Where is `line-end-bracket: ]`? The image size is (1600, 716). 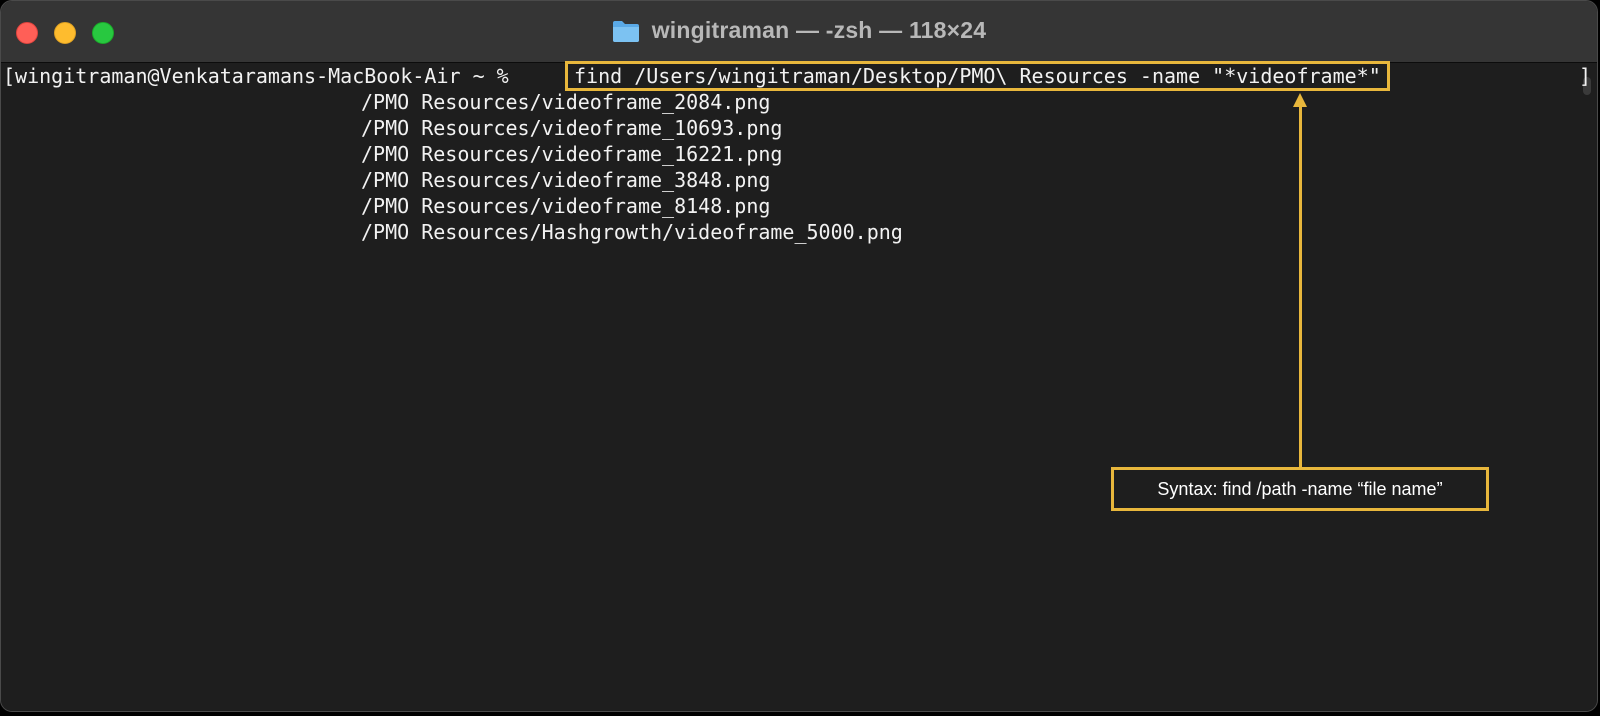
line-end-bracket: ] is located at coordinates (1584, 76).